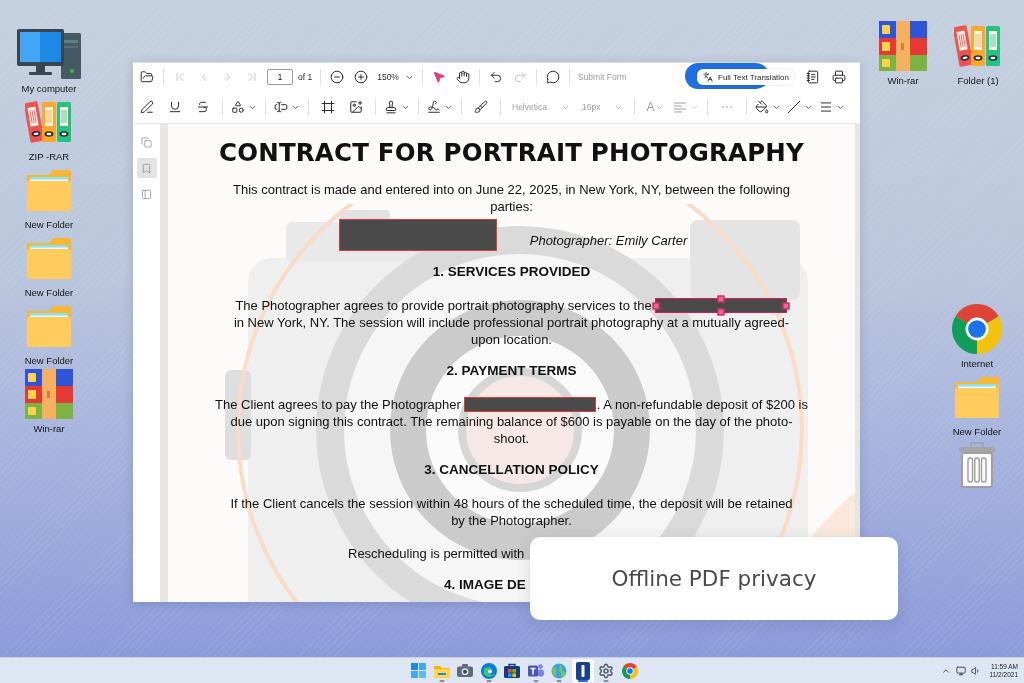 The height and width of the screenshot is (683, 1024). Describe the element at coordinates (441, 670) in the screenshot. I see `folder-icon` at that location.